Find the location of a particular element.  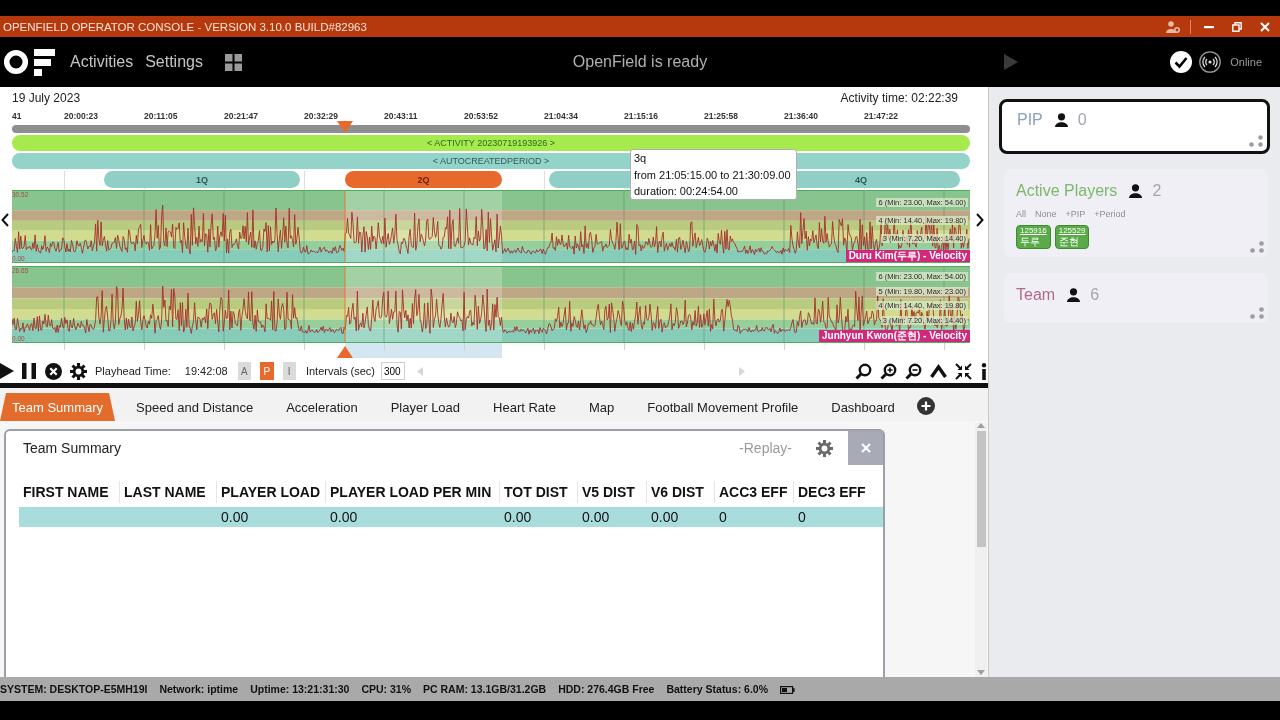

time-tick-label: 21:15:16 is located at coordinates (642, 116).